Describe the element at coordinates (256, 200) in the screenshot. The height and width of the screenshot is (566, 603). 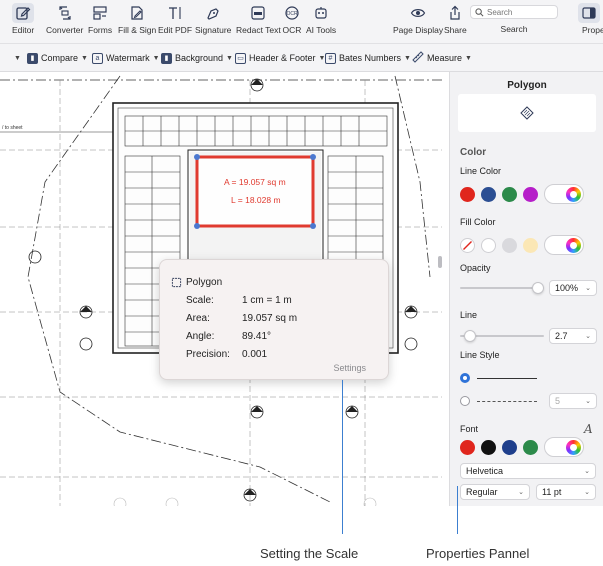
I see `length-measurement-label: L = 18.028 m` at that location.